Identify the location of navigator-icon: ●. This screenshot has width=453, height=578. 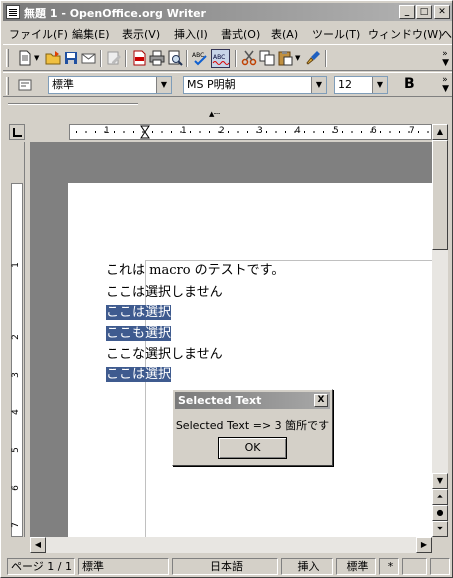
(440, 513).